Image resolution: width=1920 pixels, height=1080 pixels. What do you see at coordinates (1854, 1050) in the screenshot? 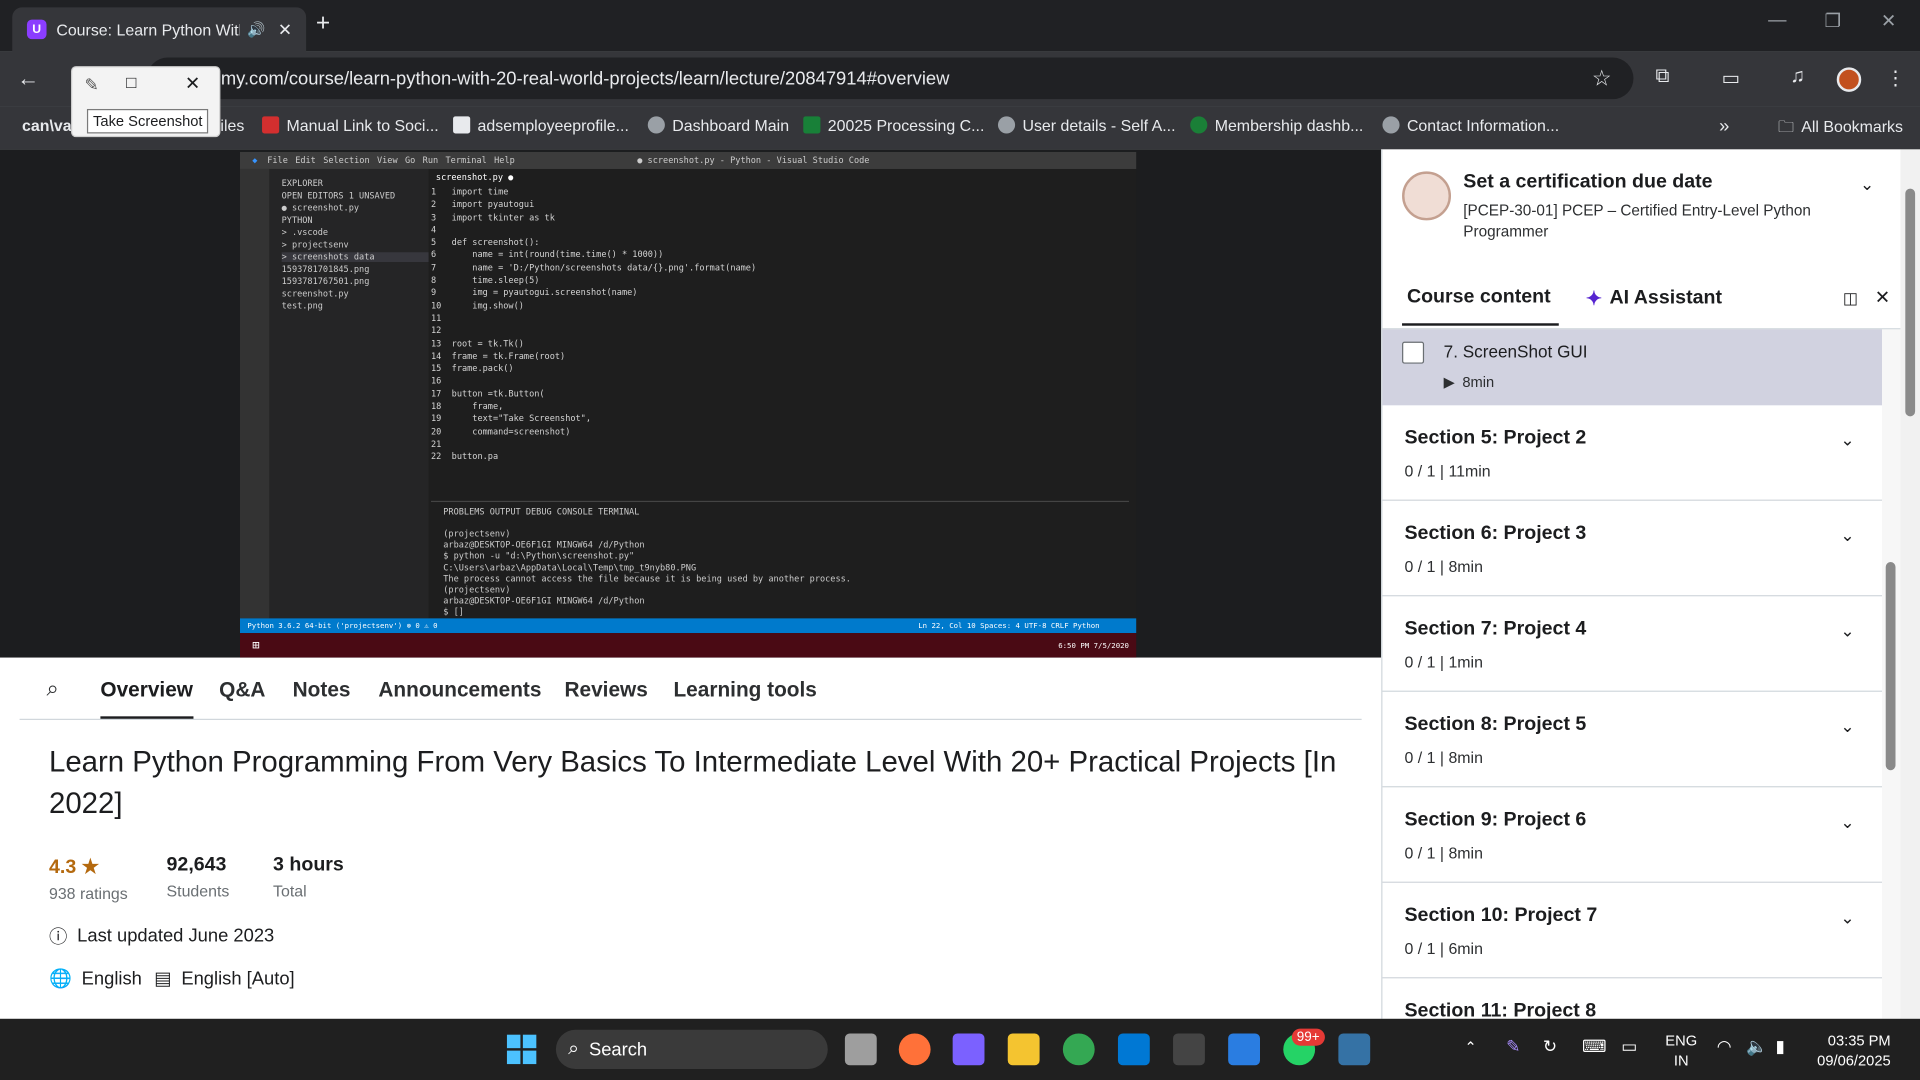
I see `clock: 03:35 PM 09/06/2025` at bounding box center [1854, 1050].